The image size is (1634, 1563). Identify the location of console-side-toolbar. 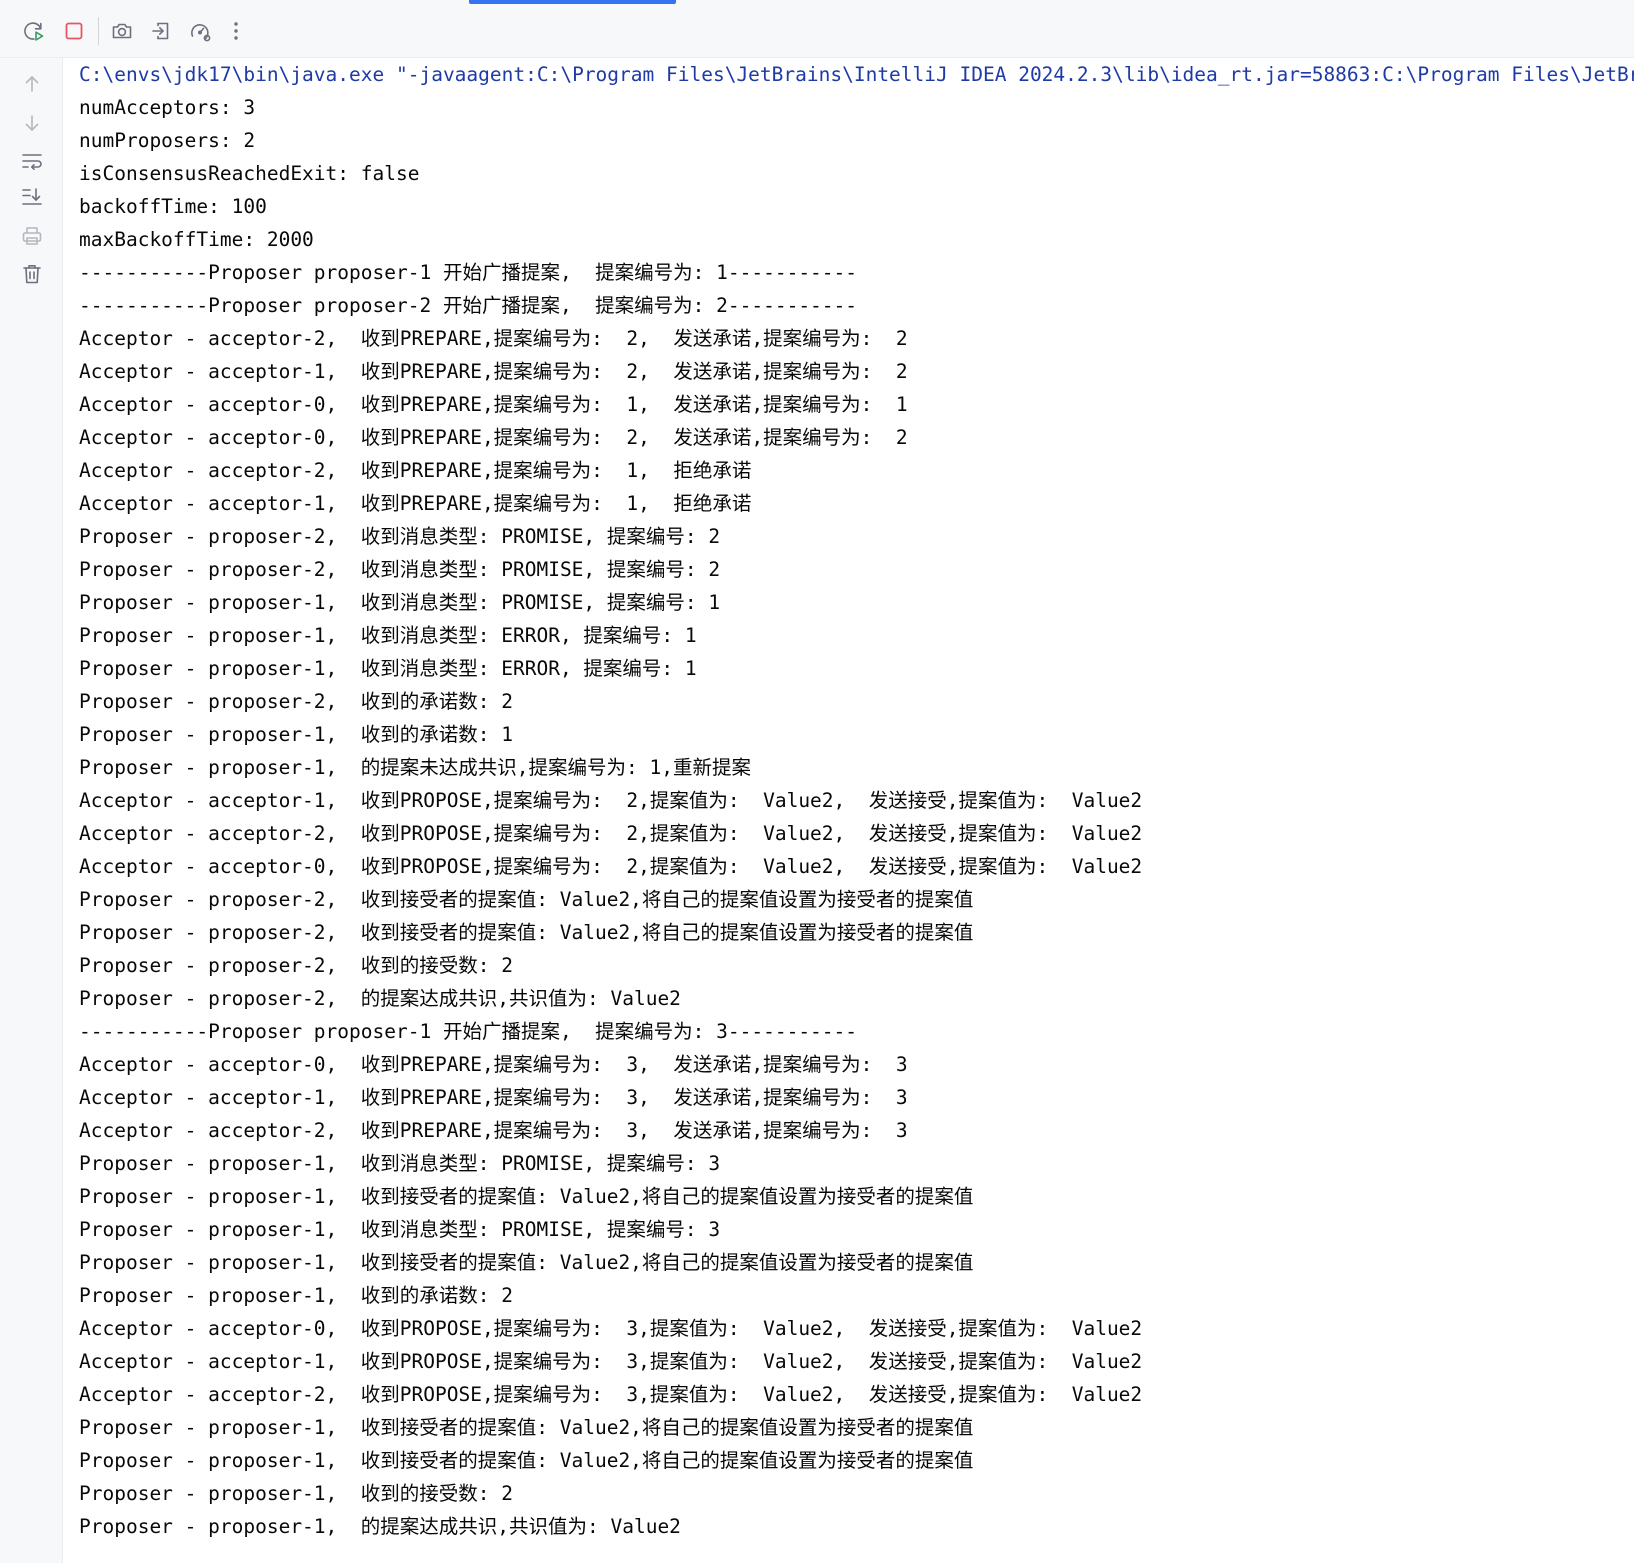
(31, 810).